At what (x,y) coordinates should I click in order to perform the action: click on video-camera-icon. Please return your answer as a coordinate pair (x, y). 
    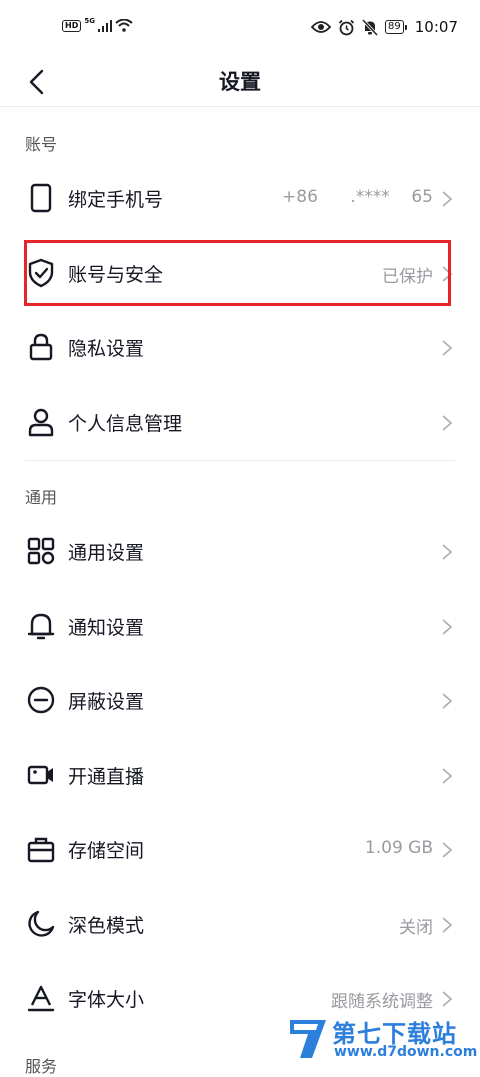
    Looking at the image, I should click on (40, 775).